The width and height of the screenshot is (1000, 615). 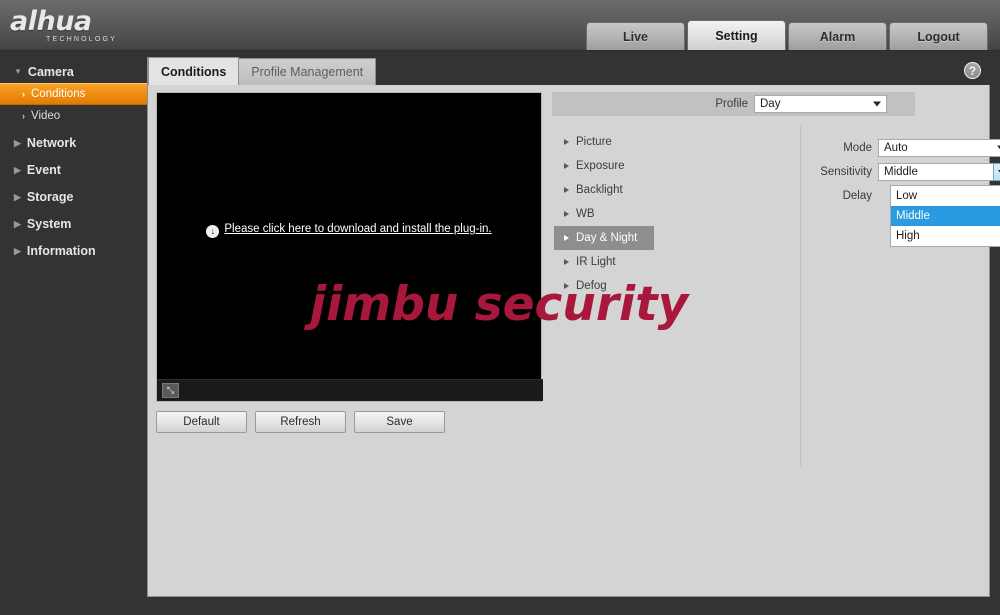 I want to click on main-nav-tabs: Live Setting Alarm Logout, so click(x=787, y=35).